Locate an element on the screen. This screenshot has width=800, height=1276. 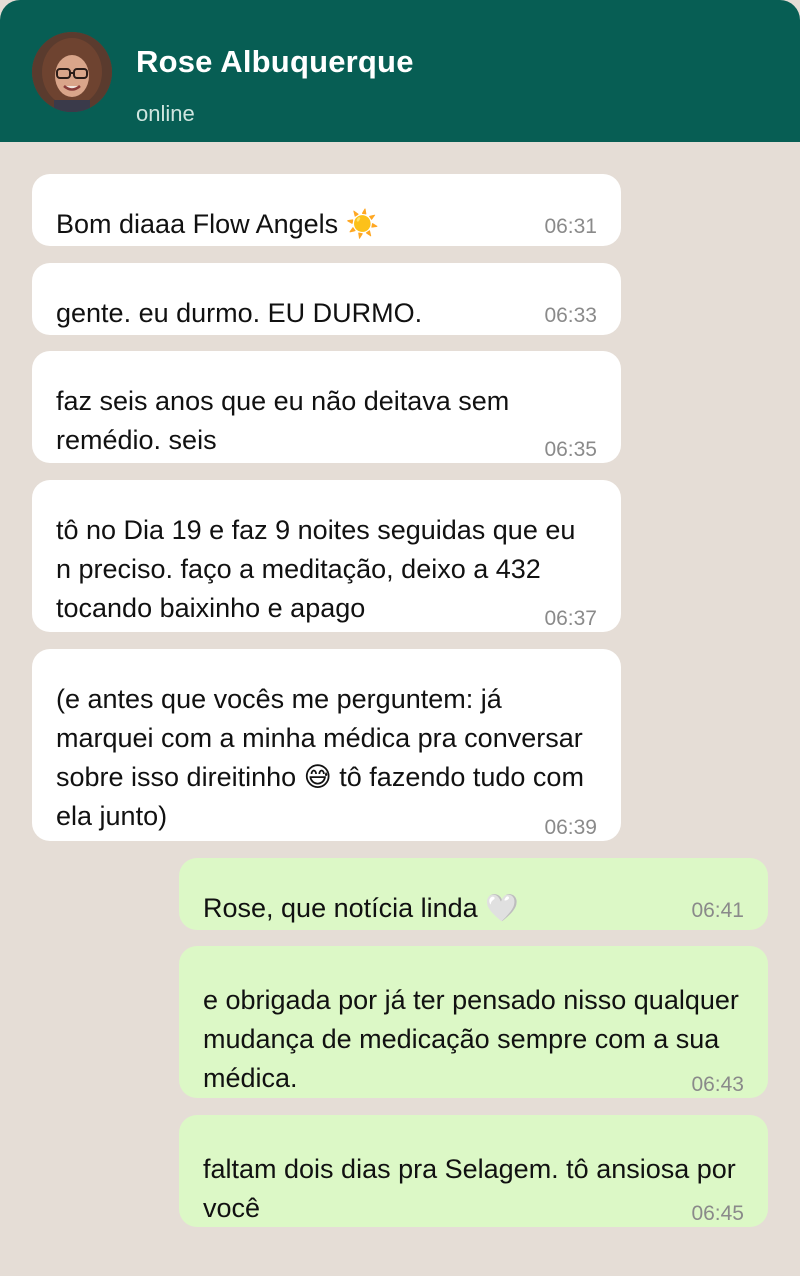
contact-avatar is located at coordinates (72, 72).